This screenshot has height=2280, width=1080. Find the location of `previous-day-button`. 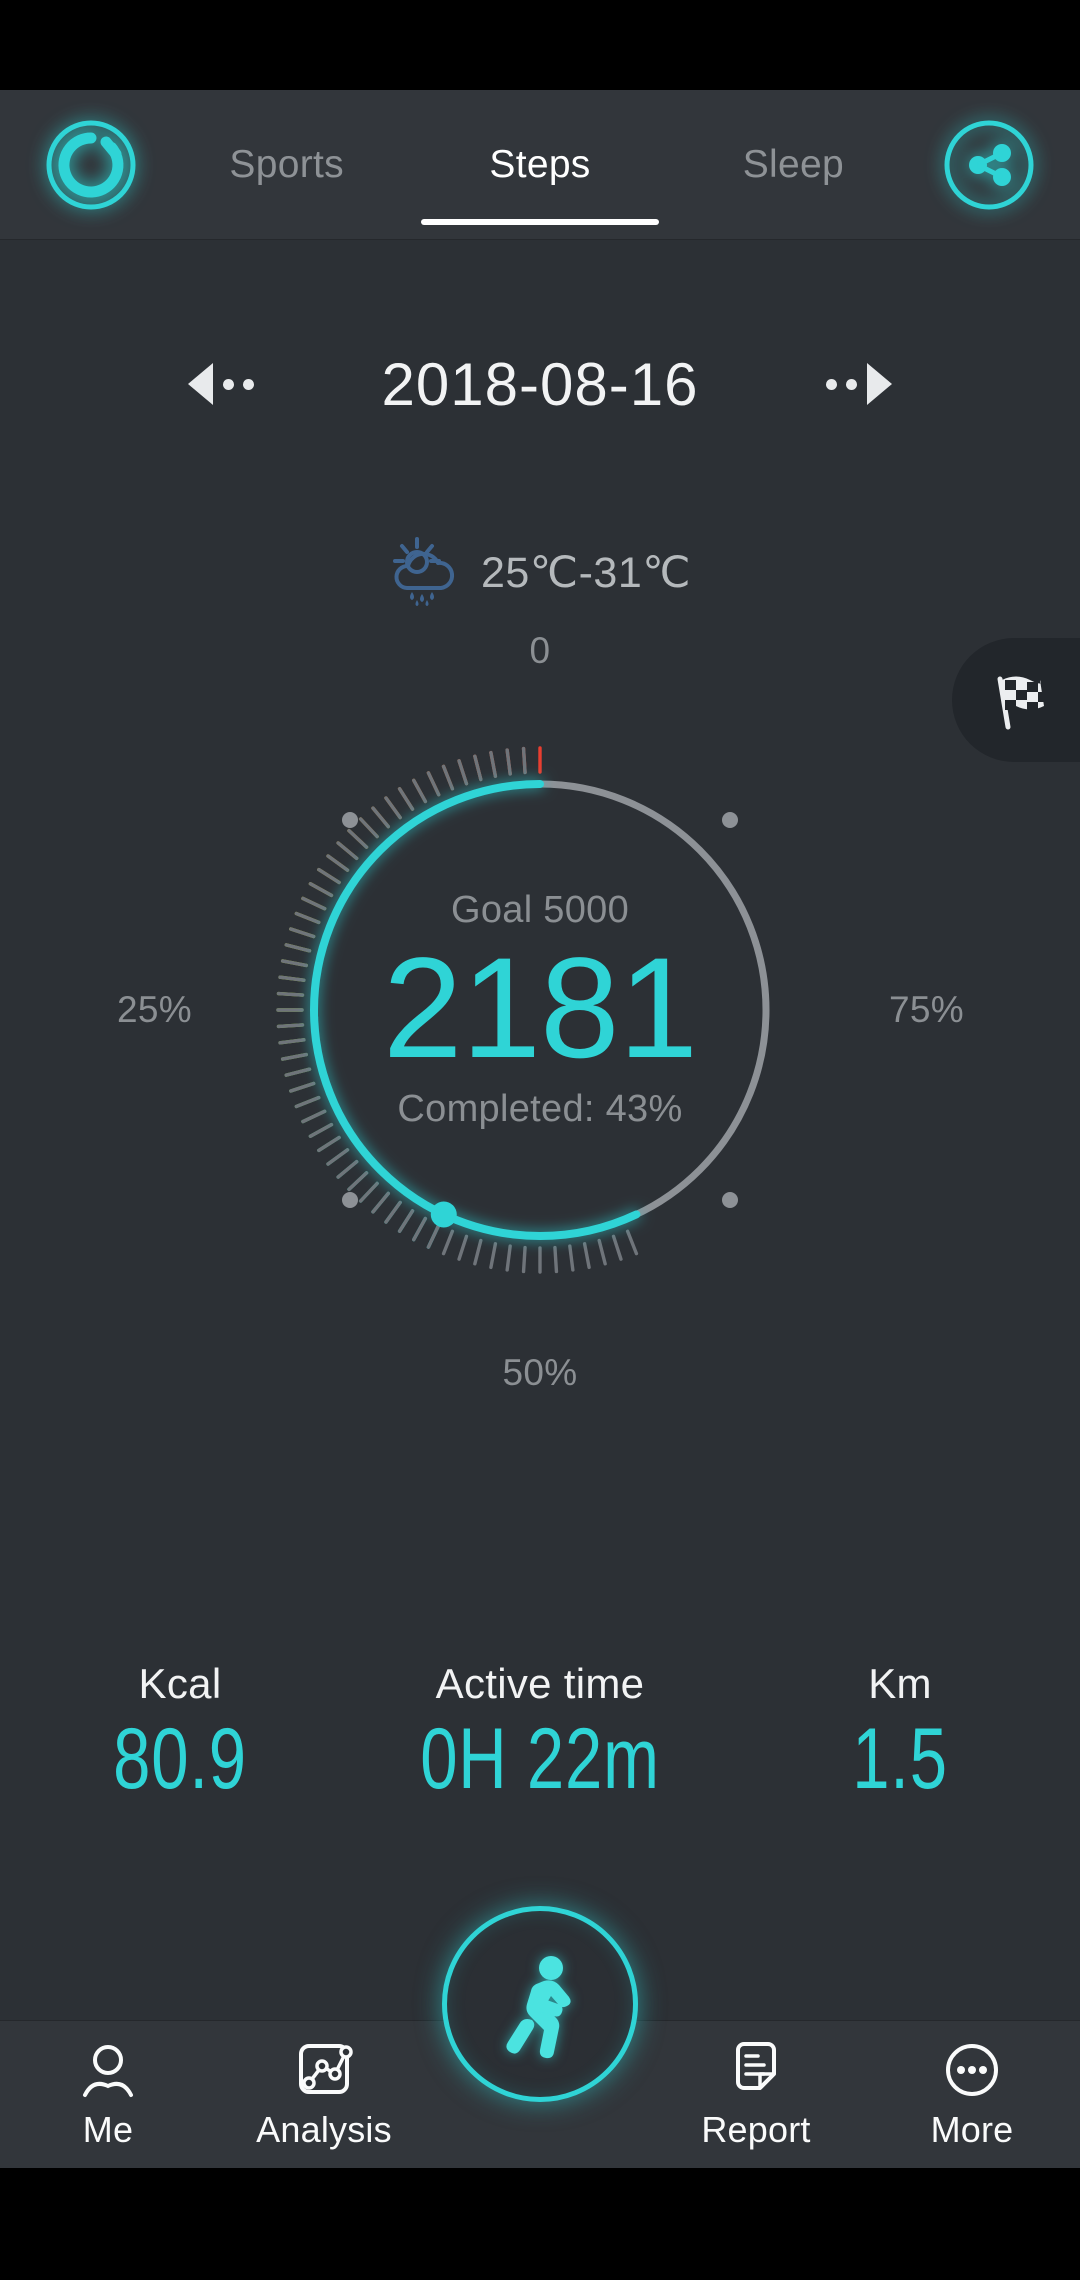

previous-day-button is located at coordinates (221, 384).